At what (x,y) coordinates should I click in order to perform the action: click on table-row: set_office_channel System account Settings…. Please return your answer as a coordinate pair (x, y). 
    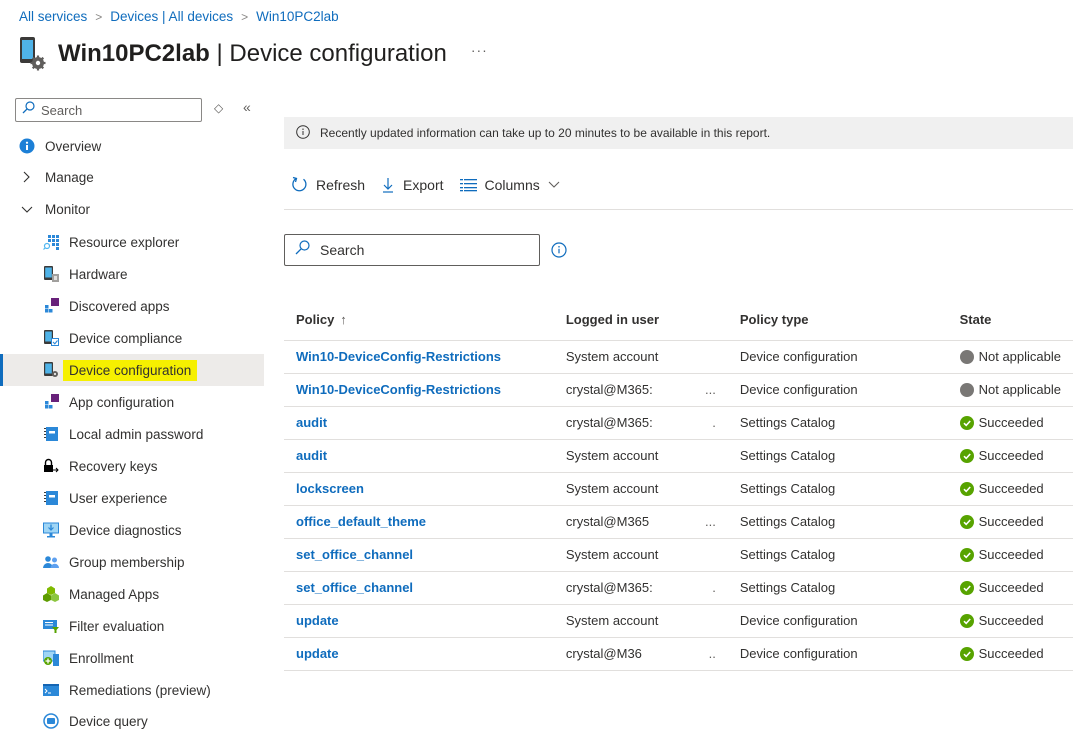
    Looking at the image, I should click on (678, 555).